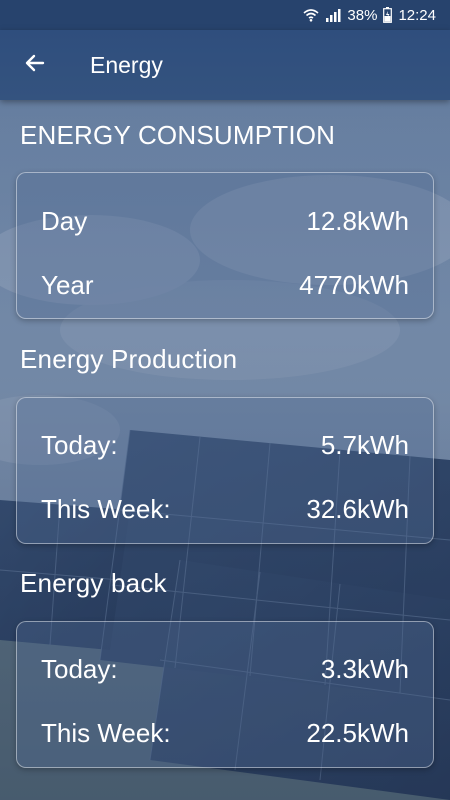 The image size is (450, 800). I want to click on row-value: 32.6kWh, so click(357, 508).